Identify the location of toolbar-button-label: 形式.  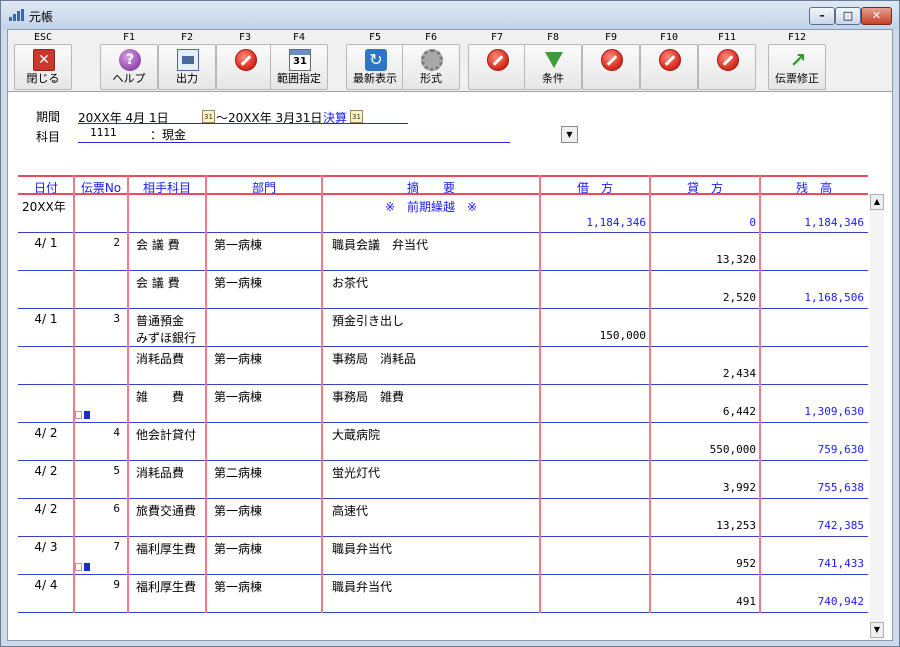
(431, 78).